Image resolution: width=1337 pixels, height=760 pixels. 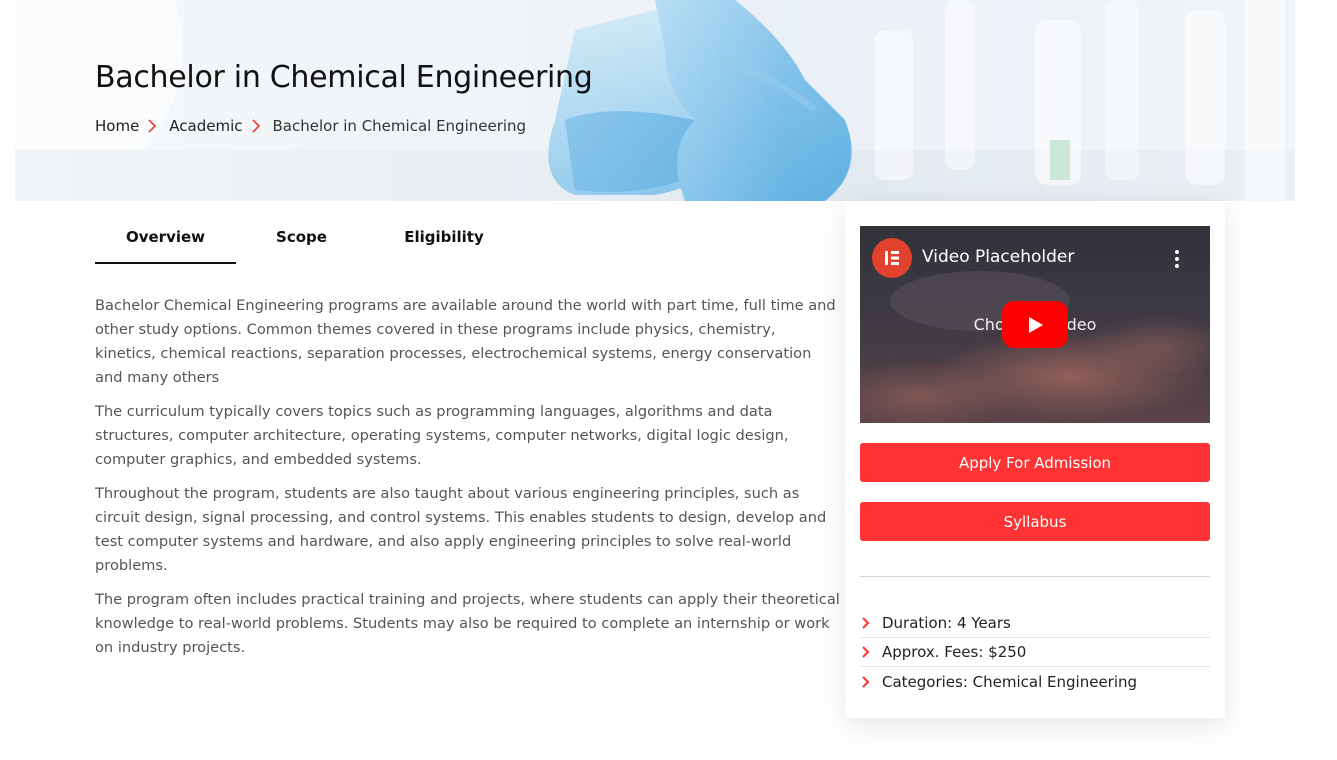 I want to click on tab-overview: Overview, so click(x=165, y=239).